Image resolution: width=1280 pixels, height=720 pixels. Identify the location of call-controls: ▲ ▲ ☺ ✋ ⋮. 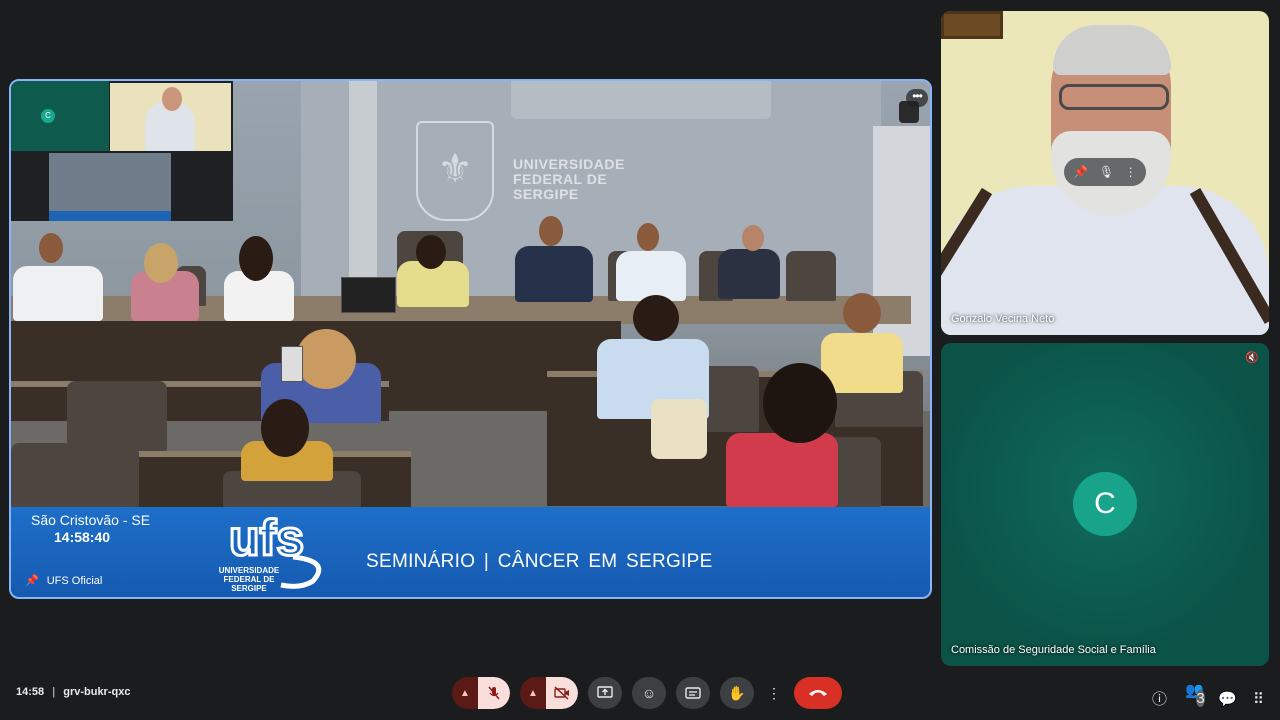
(647, 693).